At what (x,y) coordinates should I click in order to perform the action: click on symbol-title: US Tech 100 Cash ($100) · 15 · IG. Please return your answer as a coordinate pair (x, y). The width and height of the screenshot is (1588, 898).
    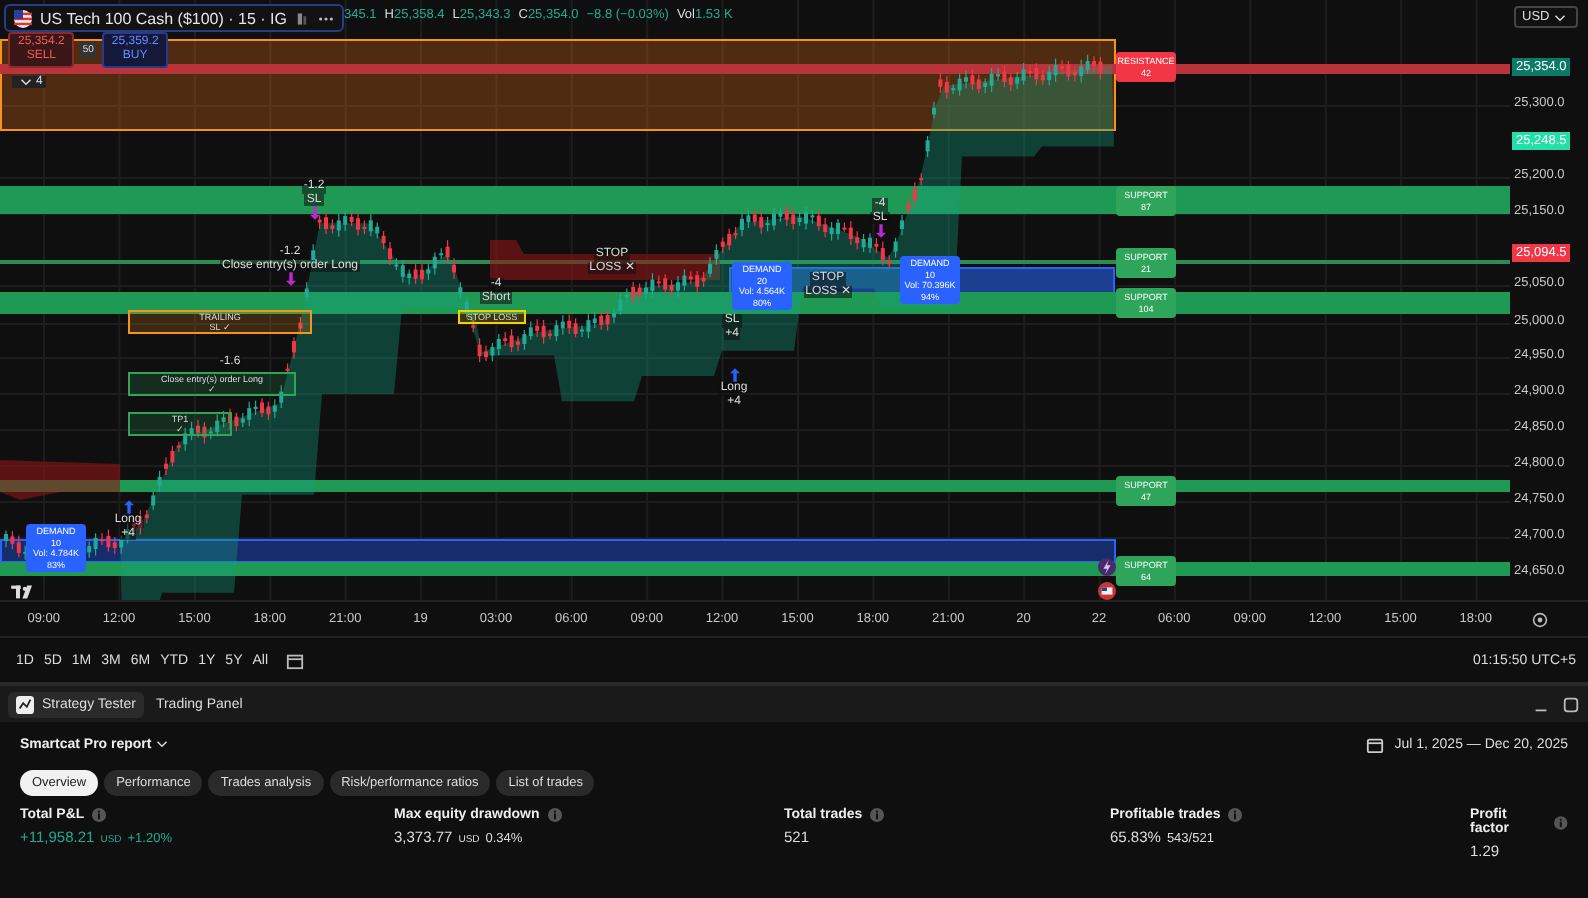
    Looking at the image, I should click on (174, 18).